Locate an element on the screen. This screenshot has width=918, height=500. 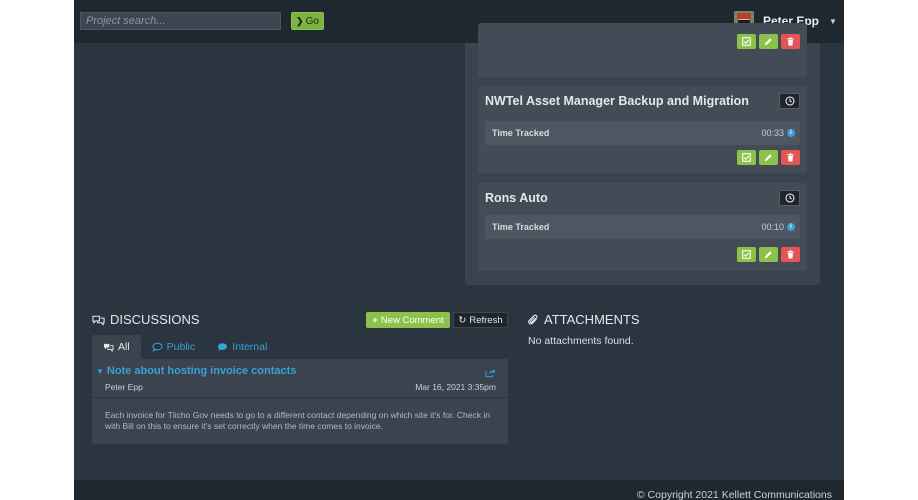
discussions-heading: DISCUSSIONS is located at coordinates (146, 319).